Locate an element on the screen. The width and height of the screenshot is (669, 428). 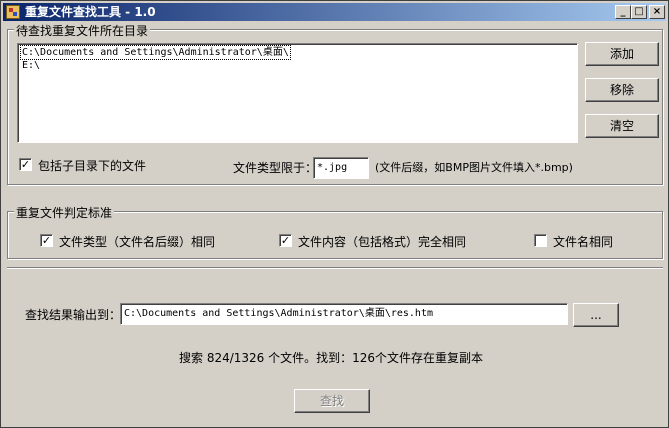
close-button: × is located at coordinates (657, 12).